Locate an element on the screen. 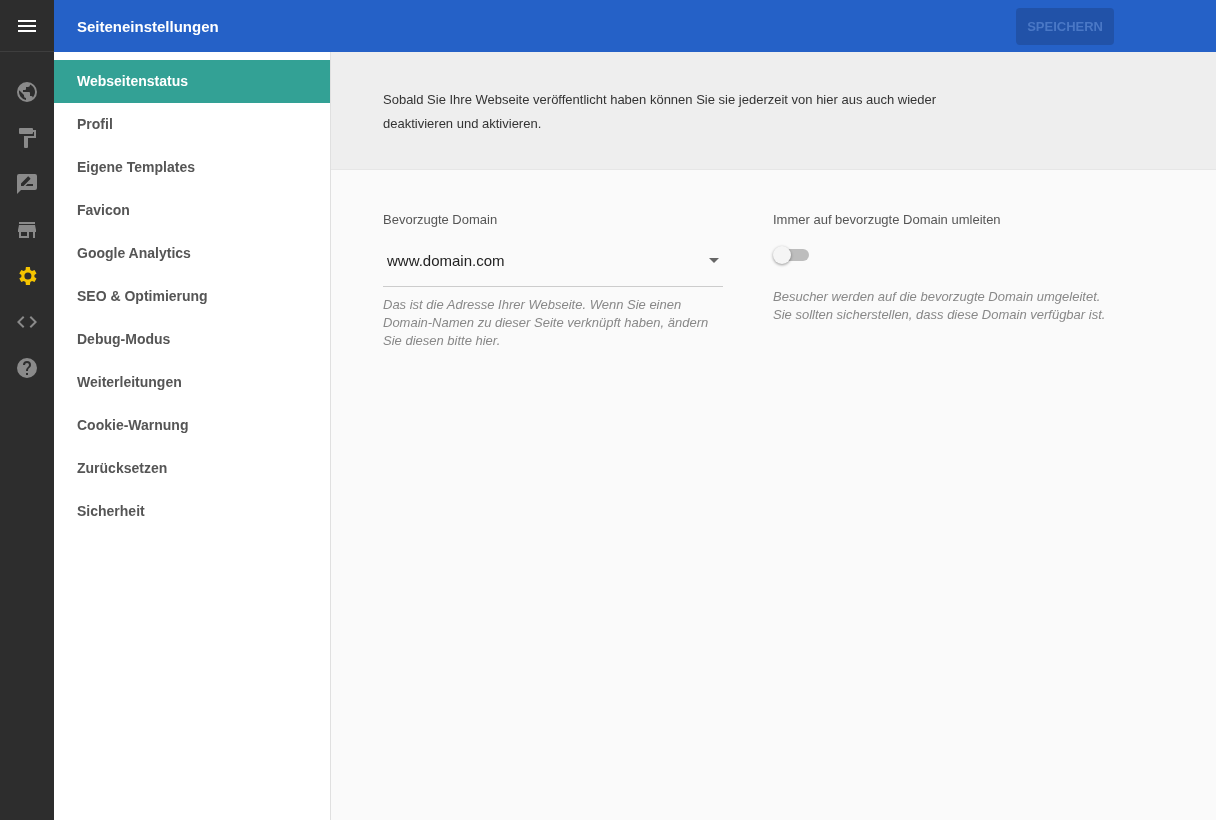  sidebar-item: Sicherheit is located at coordinates (192, 511).